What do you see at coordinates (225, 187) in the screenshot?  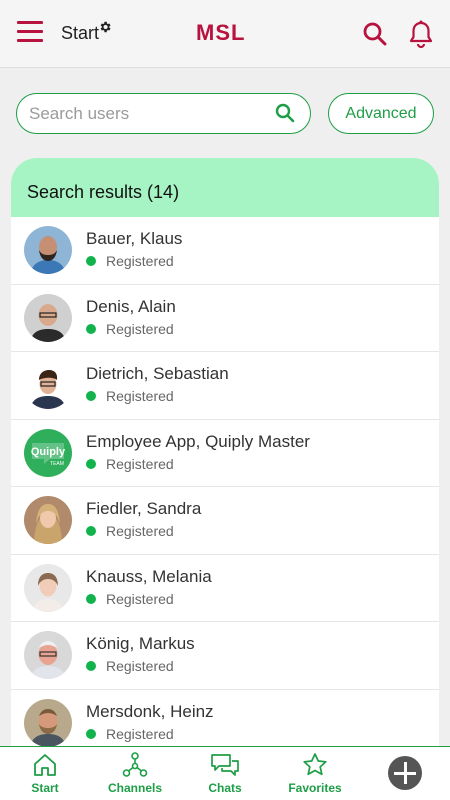 I see `results-header: Search results (14)` at bounding box center [225, 187].